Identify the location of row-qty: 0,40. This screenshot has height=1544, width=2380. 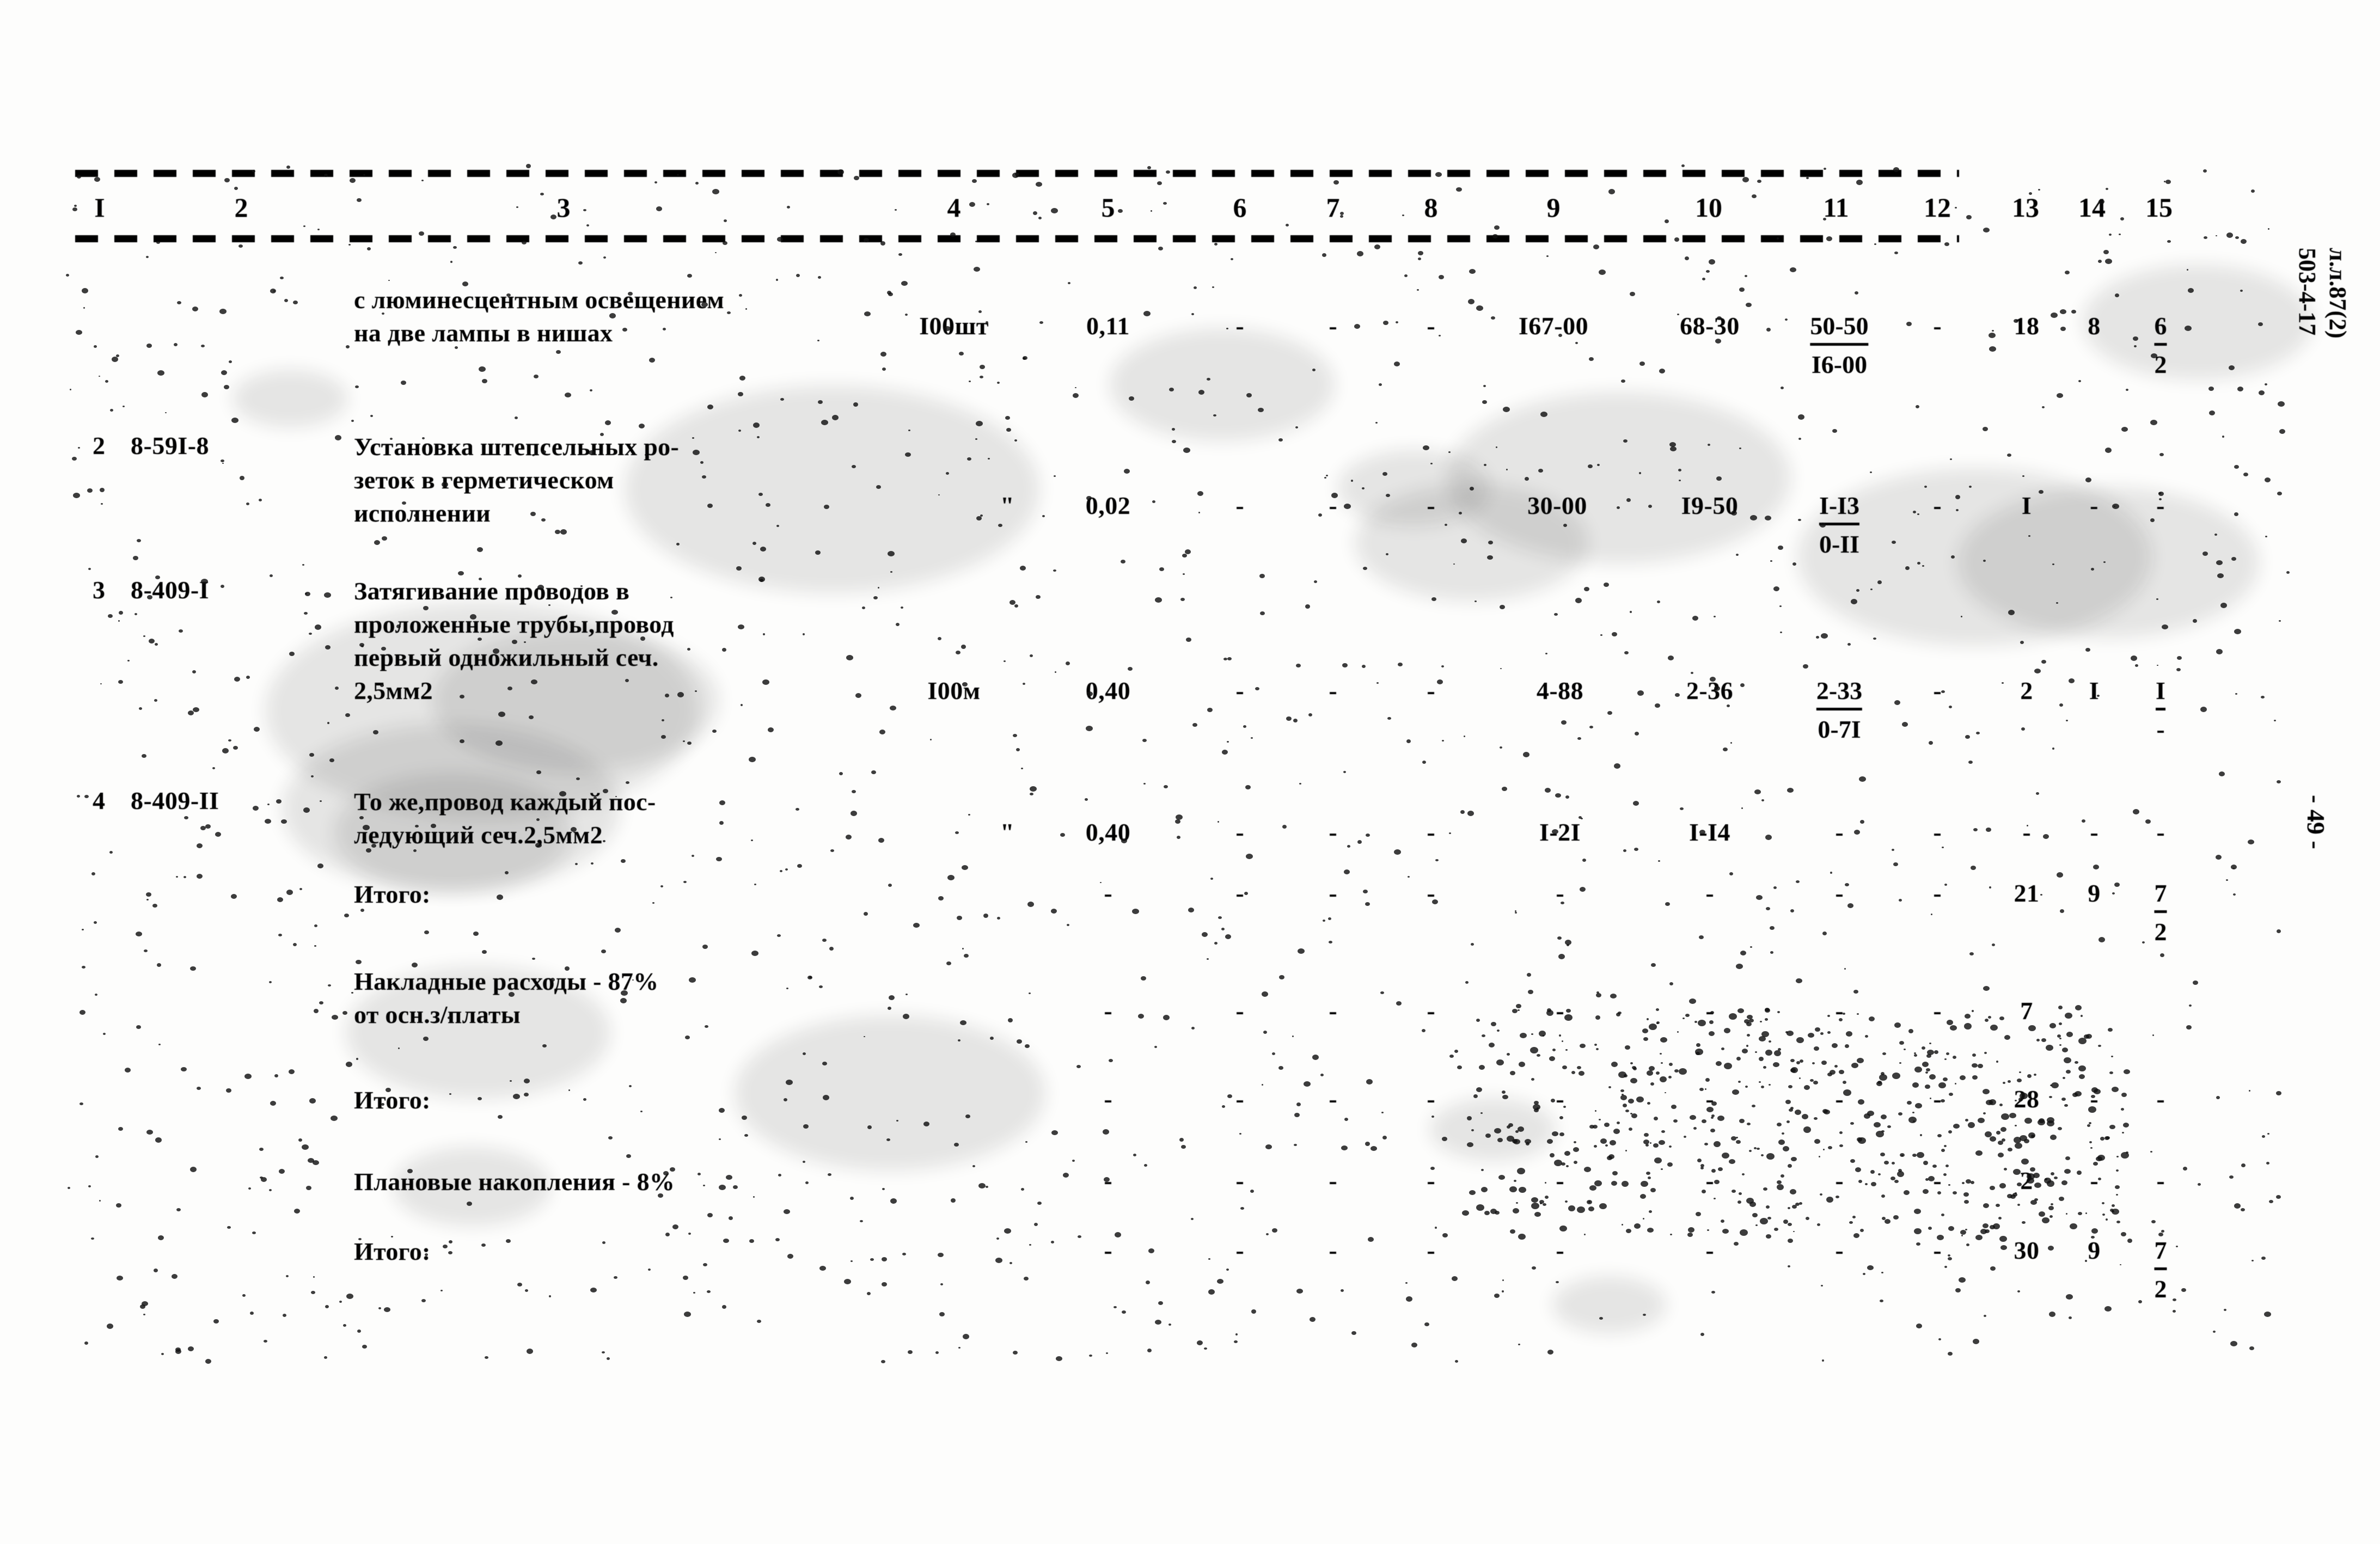
(1108, 690).